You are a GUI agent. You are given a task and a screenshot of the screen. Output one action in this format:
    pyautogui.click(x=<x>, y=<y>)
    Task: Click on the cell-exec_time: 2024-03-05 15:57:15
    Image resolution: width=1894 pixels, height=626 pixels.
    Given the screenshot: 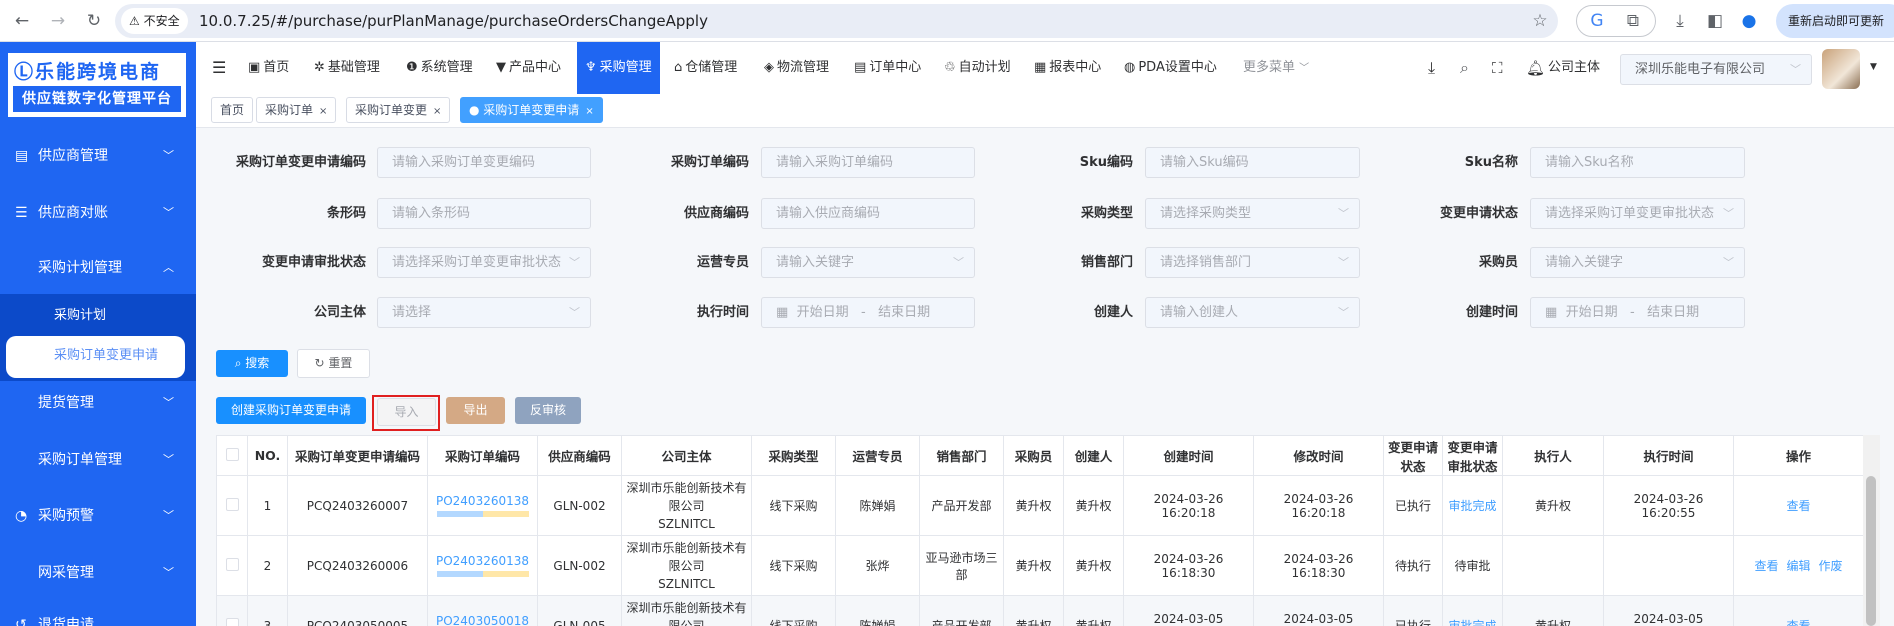 What is the action you would take?
    pyautogui.click(x=1668, y=610)
    